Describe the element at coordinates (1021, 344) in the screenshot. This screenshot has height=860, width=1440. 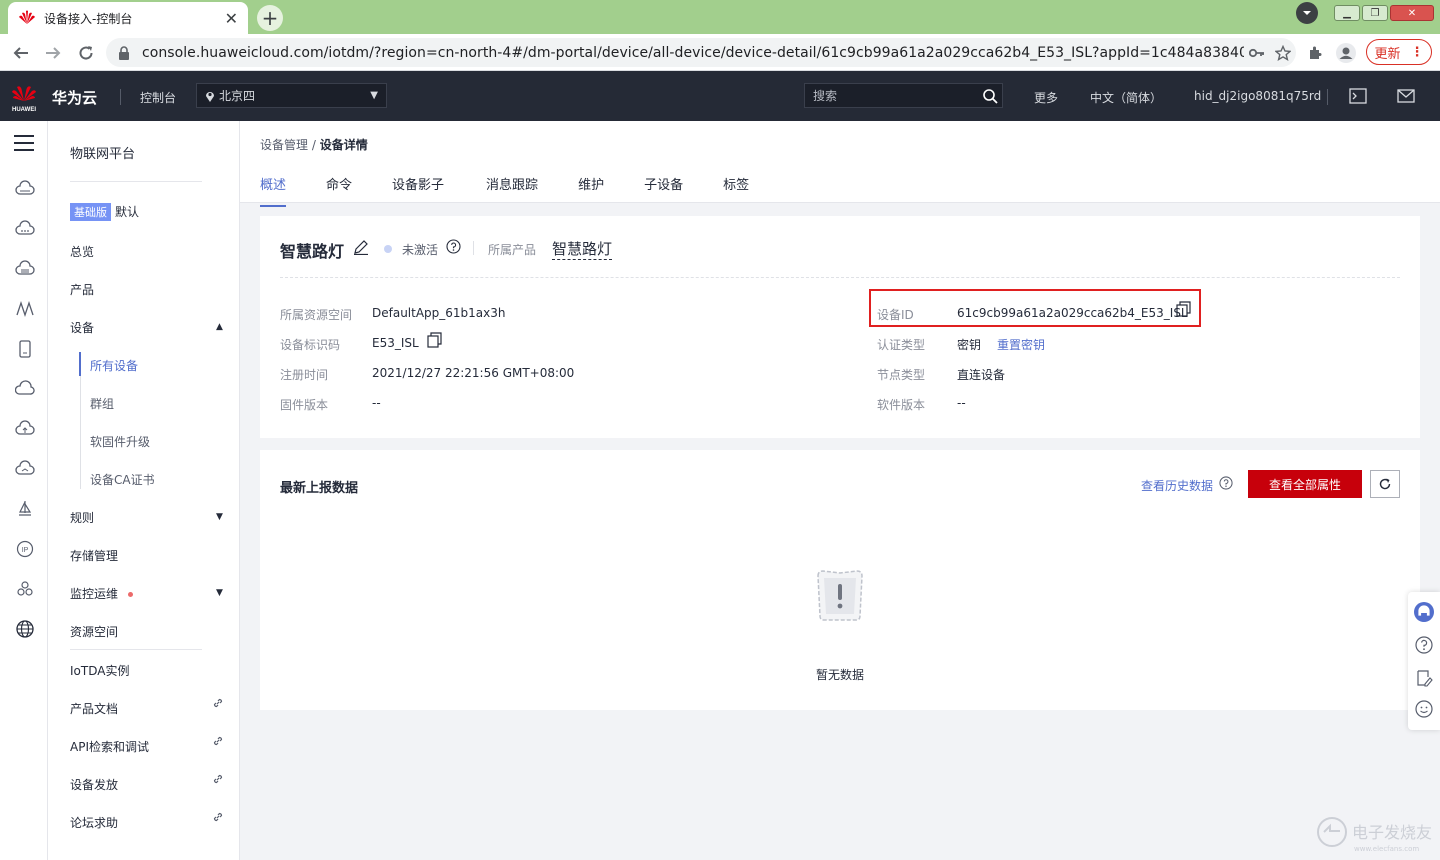
I see `reset-secret-link: 重置密钥` at that location.